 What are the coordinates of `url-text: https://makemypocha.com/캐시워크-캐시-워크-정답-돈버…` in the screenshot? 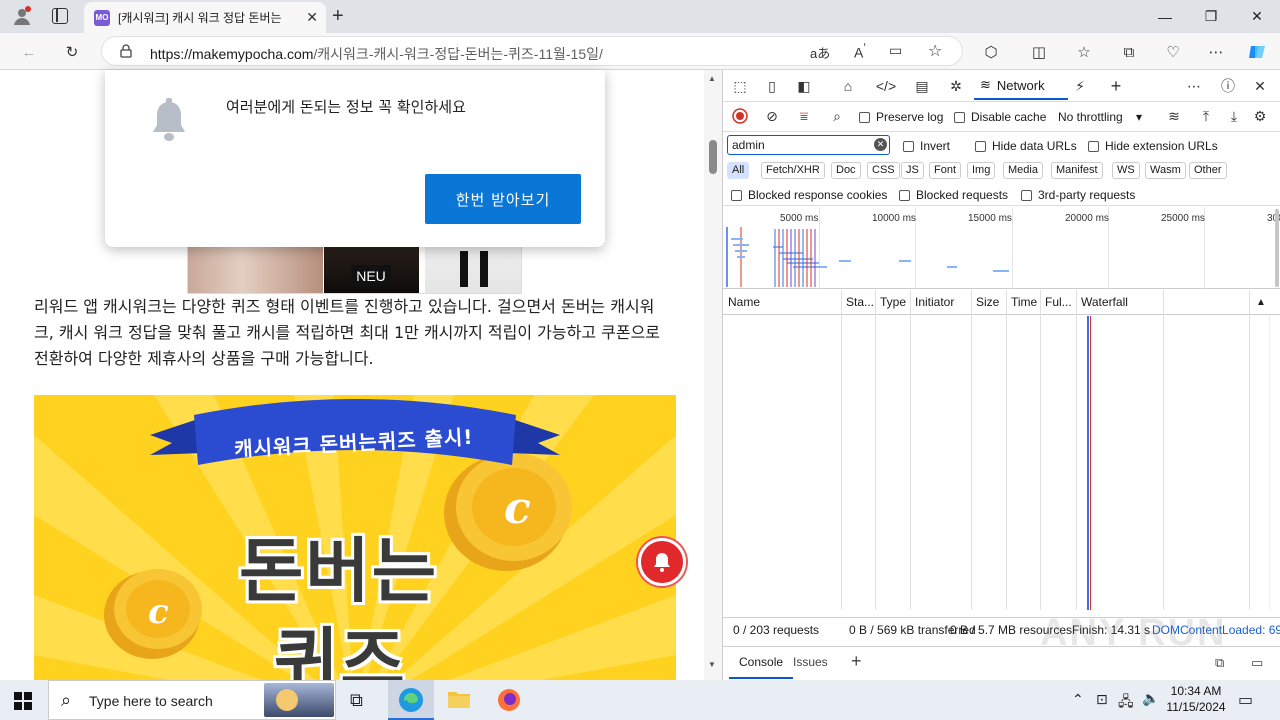 It's located at (376, 54).